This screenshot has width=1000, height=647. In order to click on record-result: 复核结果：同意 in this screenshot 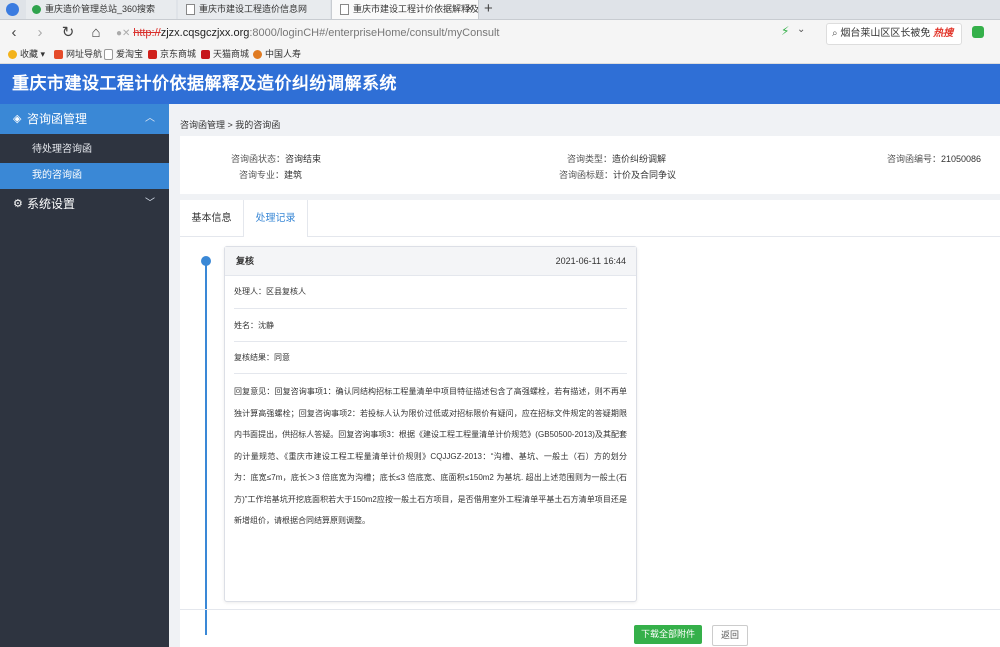, I will do `click(430, 363)`.